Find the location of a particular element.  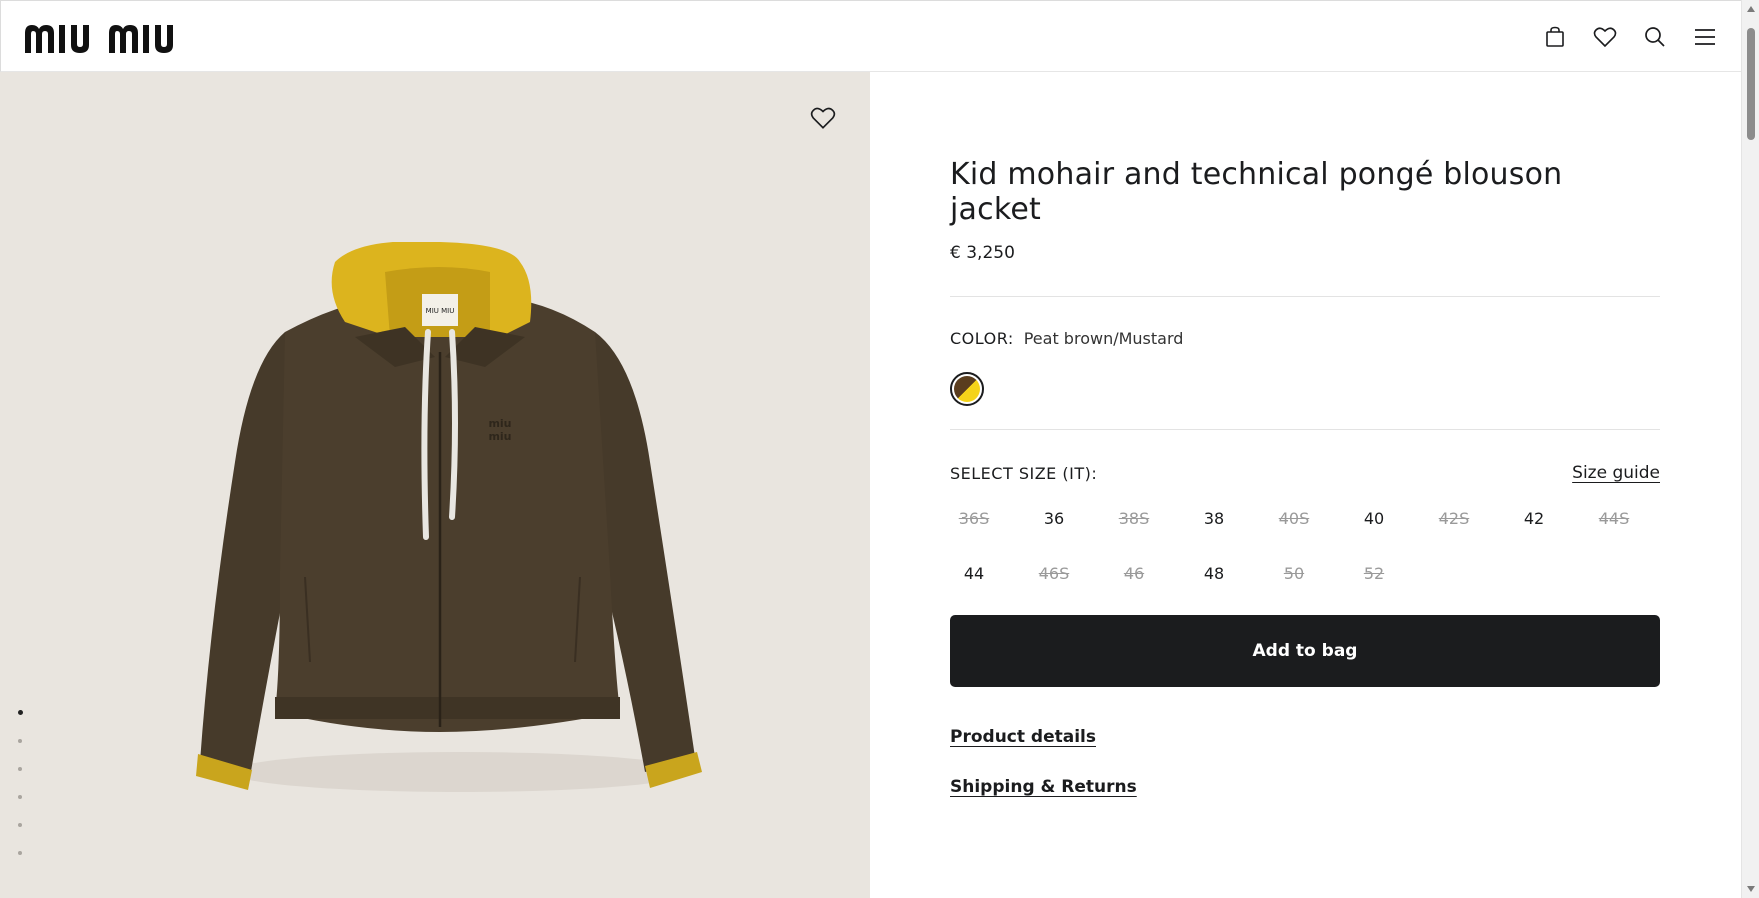

size-option-36s: 36S is located at coordinates (974, 518).